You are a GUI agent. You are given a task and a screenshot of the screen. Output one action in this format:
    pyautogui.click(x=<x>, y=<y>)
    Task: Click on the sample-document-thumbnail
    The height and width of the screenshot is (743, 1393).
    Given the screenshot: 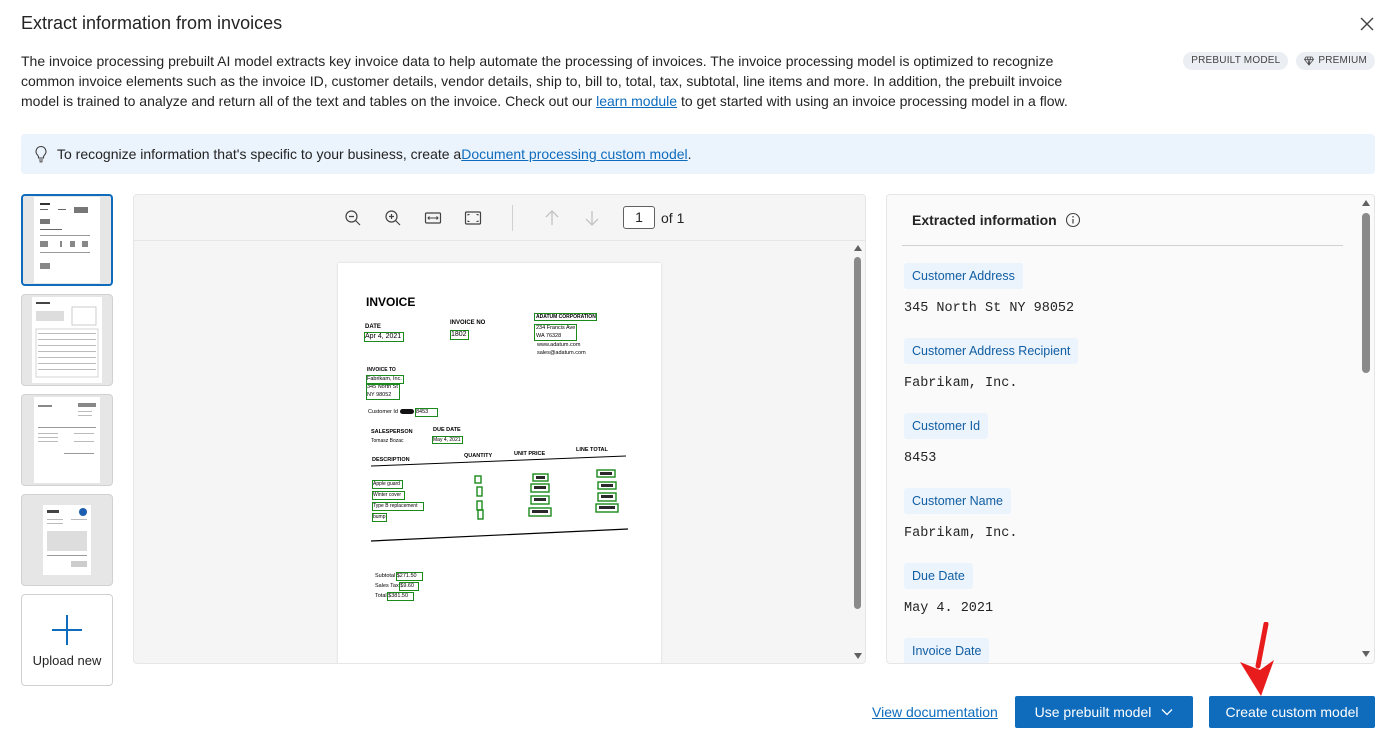 What is the action you would take?
    pyautogui.click(x=67, y=240)
    